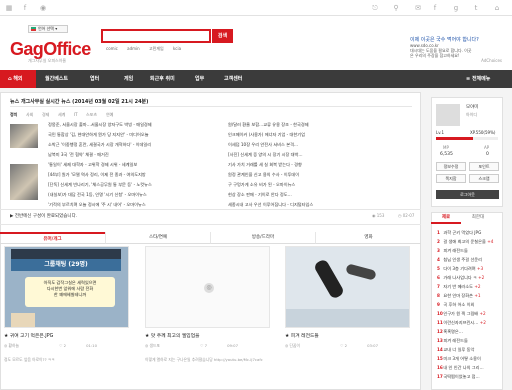  Describe the element at coordinates (9, 8) in the screenshot. I see `grid-icon: ▦` at that location.